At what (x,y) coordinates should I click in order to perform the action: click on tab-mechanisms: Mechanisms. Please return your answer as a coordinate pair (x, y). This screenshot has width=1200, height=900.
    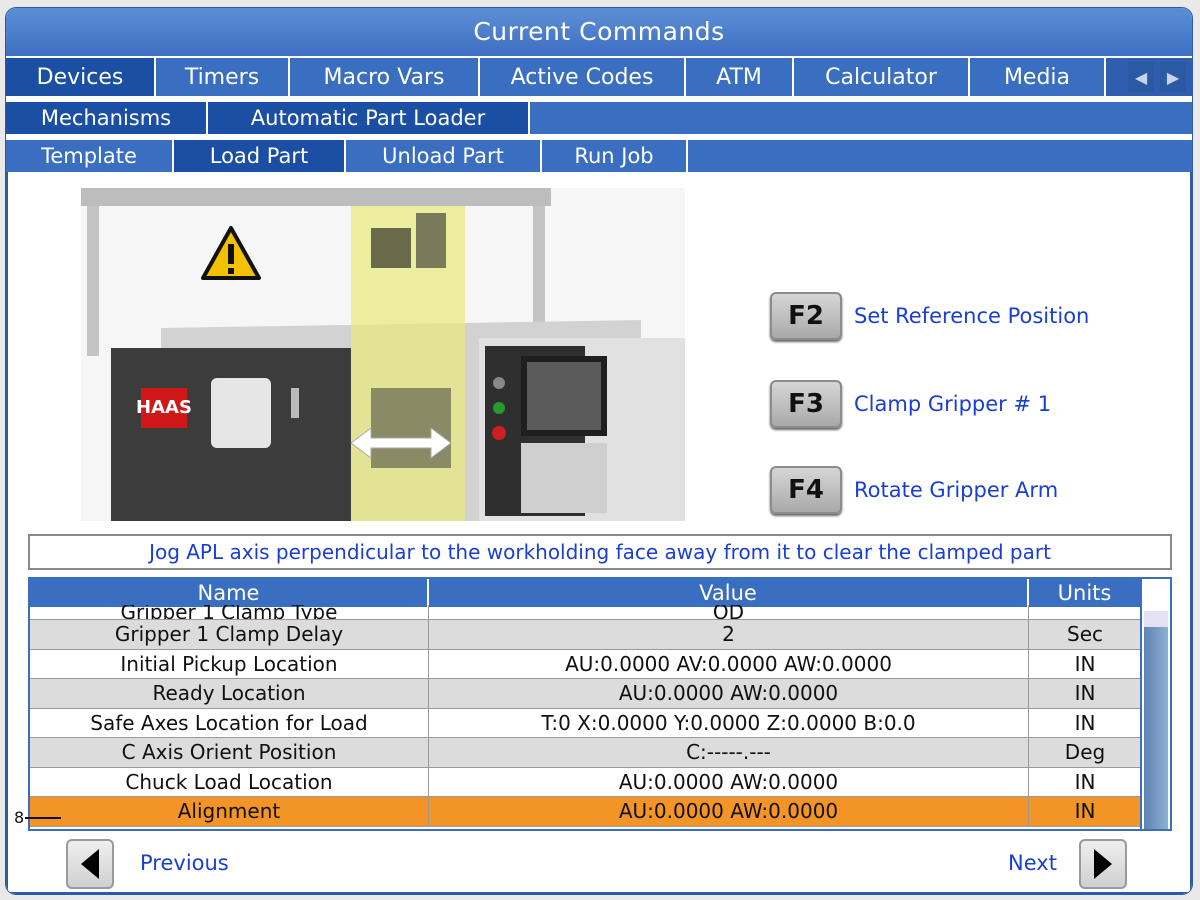
    Looking at the image, I should click on (107, 118).